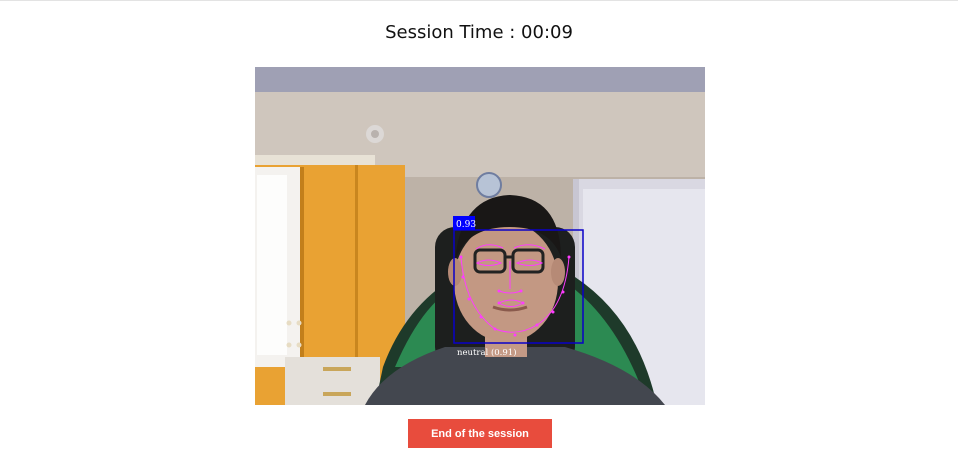 The height and width of the screenshot is (469, 958). Describe the element at coordinates (487, 352) in the screenshot. I see `expression-label: neutral (0.91)` at that location.